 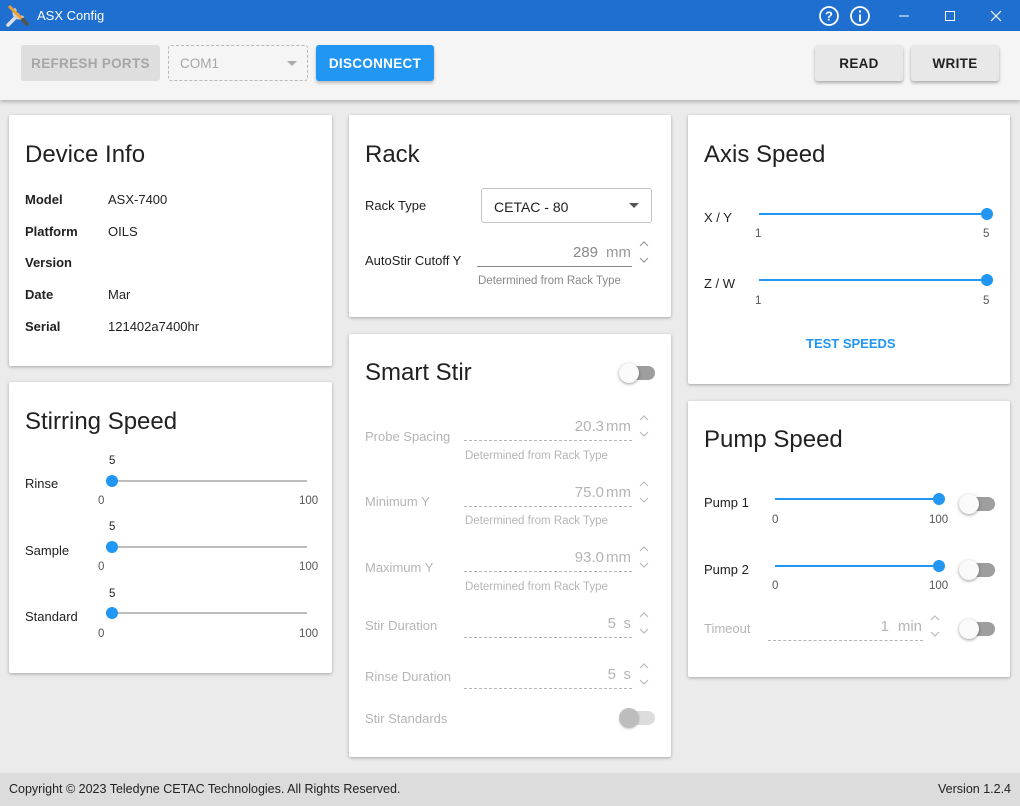 What do you see at coordinates (618, 252) in the screenshot?
I see `autostir-unit: mm` at bounding box center [618, 252].